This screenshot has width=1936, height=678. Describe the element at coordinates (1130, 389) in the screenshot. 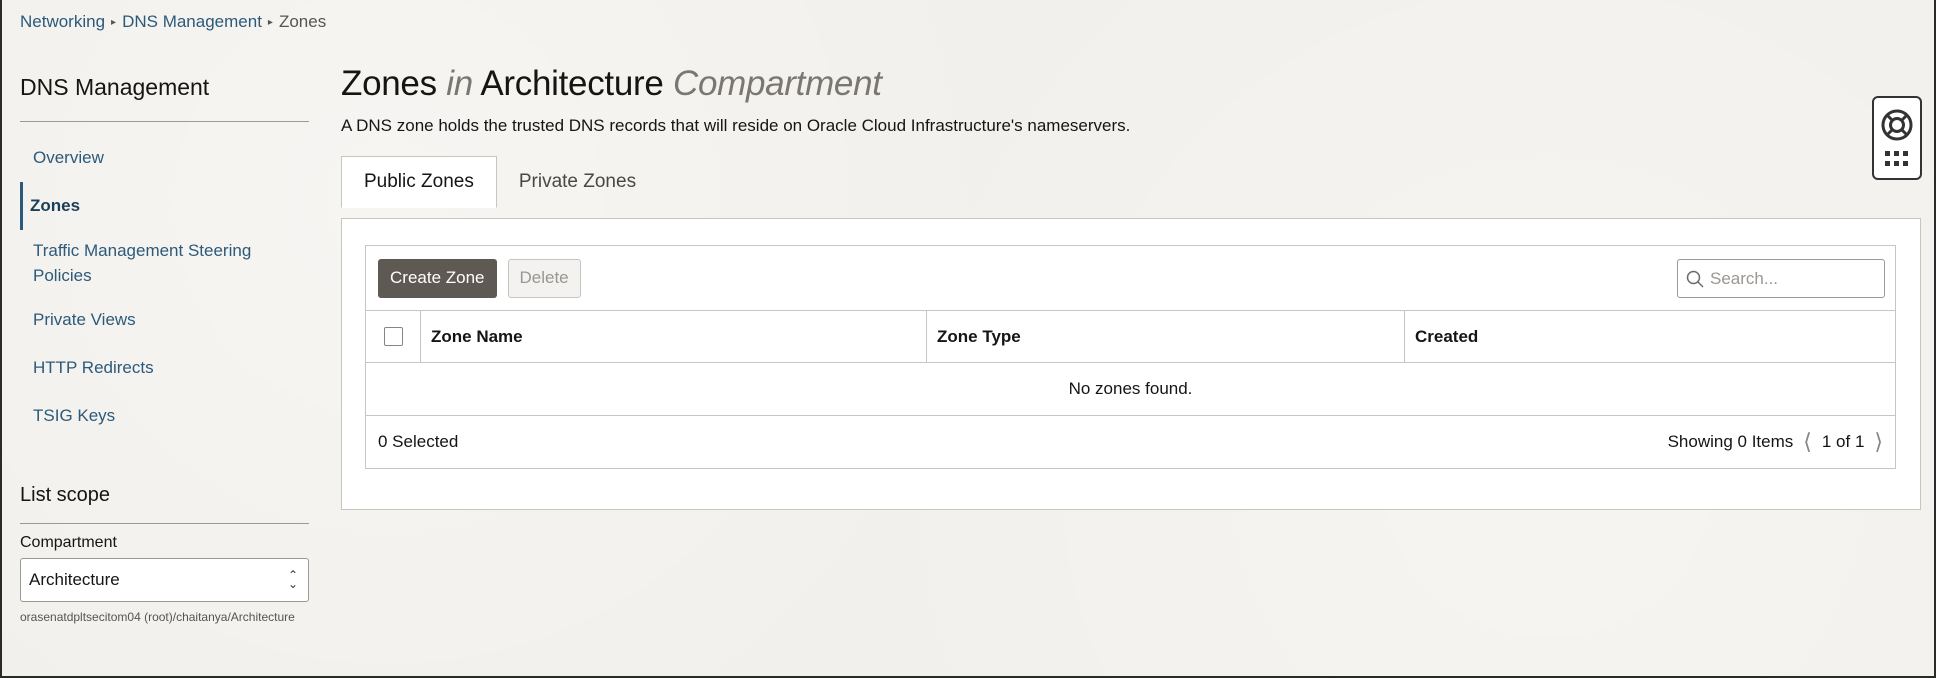

I see `empty-message: No zones found.` at that location.